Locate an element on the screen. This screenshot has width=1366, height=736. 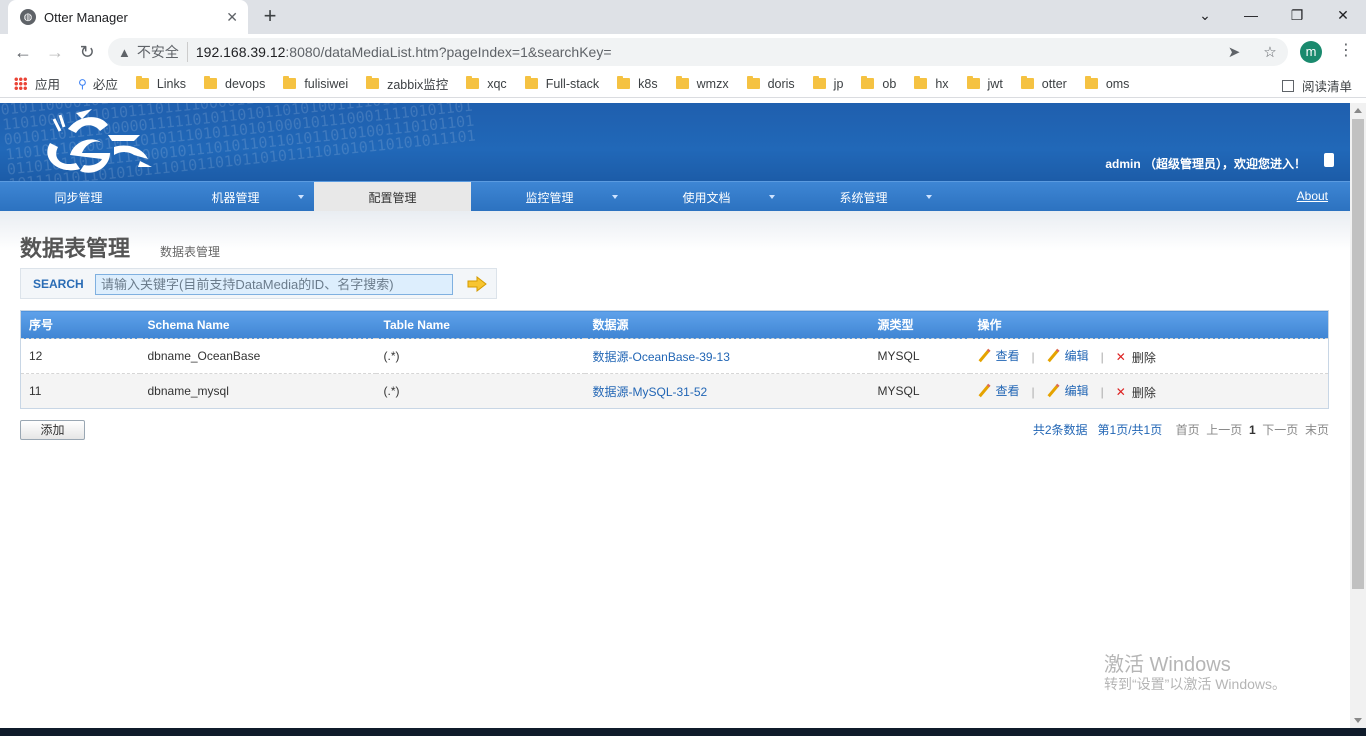
nav-item: 系统管理 is located at coordinates (863, 197).